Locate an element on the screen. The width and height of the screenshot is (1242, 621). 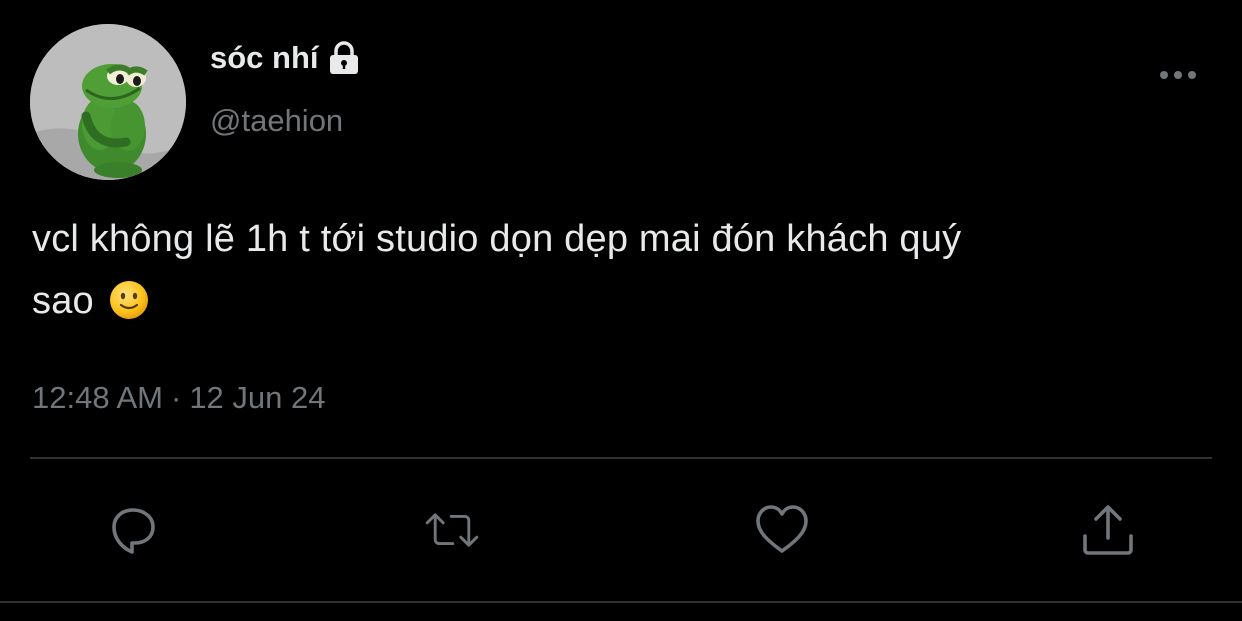
tweet-time: 12:48 AM is located at coordinates (97, 397).